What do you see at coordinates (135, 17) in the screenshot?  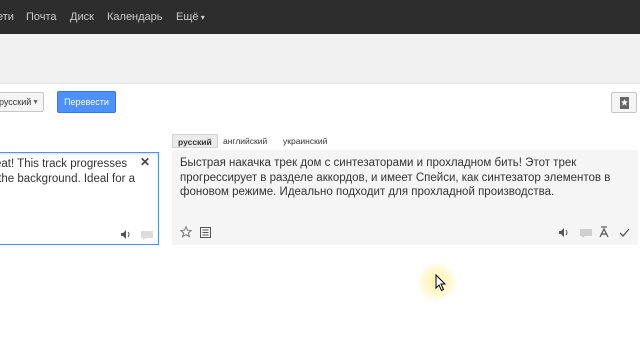 I see `nav-item-calendar: Календарь` at bounding box center [135, 17].